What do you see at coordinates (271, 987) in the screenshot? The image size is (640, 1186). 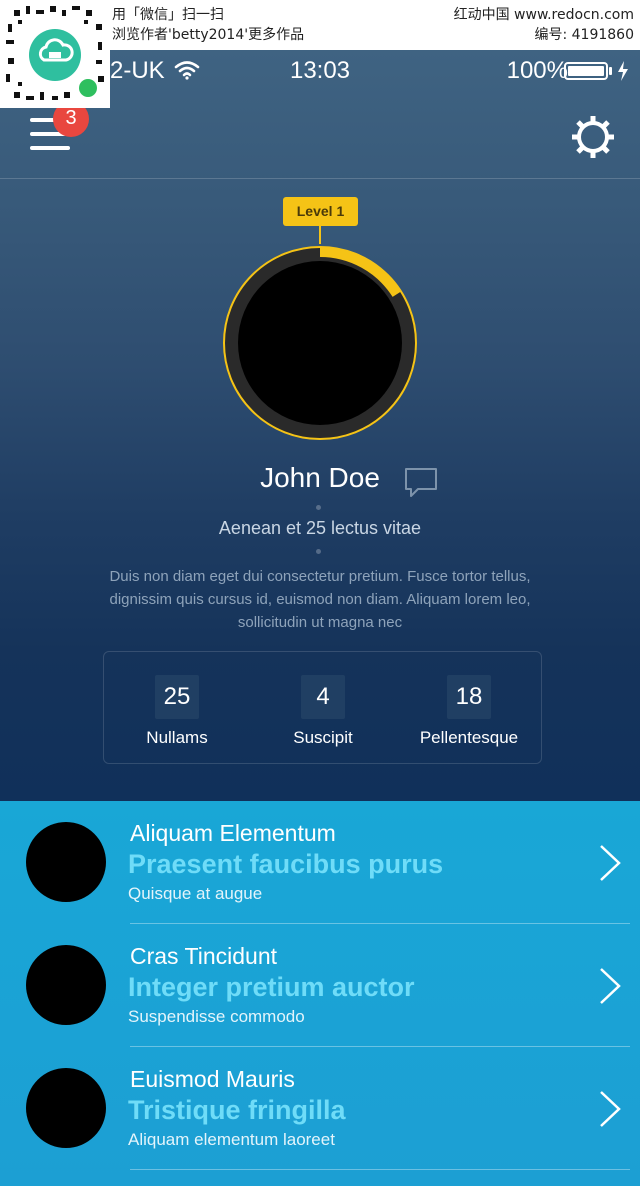 I see `list-item-headline: Integer pretium auctor` at bounding box center [271, 987].